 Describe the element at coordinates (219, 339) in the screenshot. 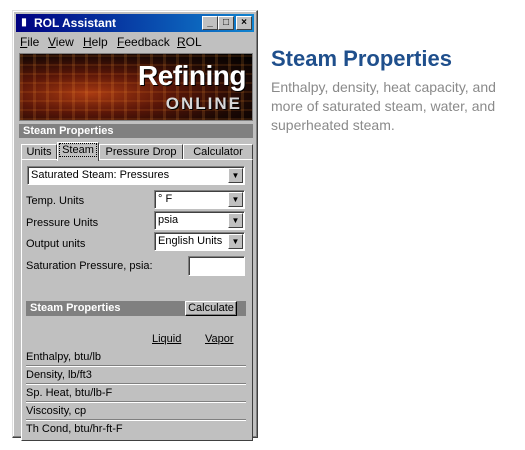

I see `col-vapor: Vapor` at that location.